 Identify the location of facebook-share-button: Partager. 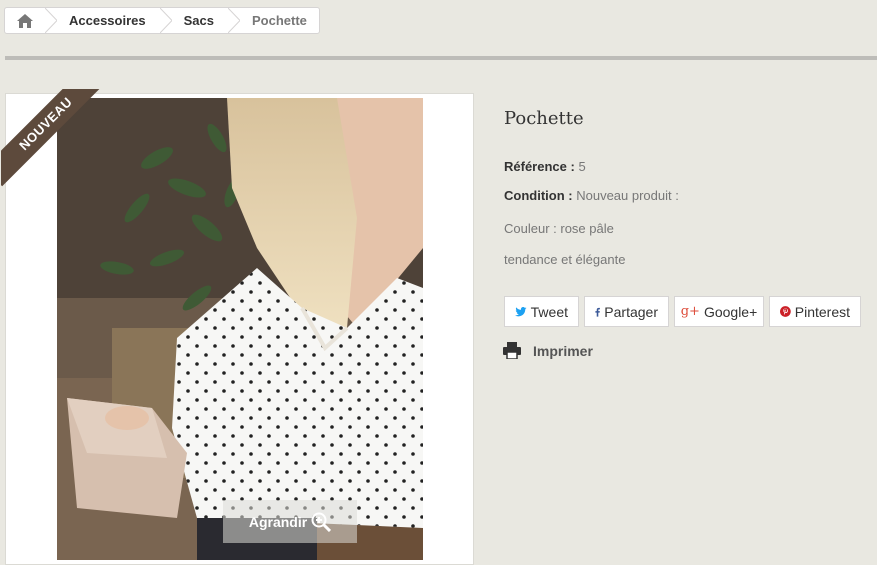
(626, 311).